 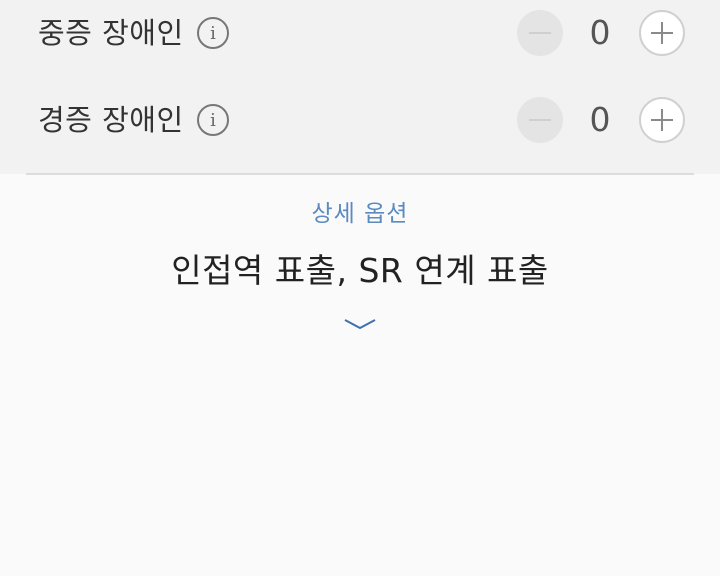 What do you see at coordinates (360, 268) in the screenshot?
I see `detail-options-summary: 인접역 표출, SR 연계 표출` at bounding box center [360, 268].